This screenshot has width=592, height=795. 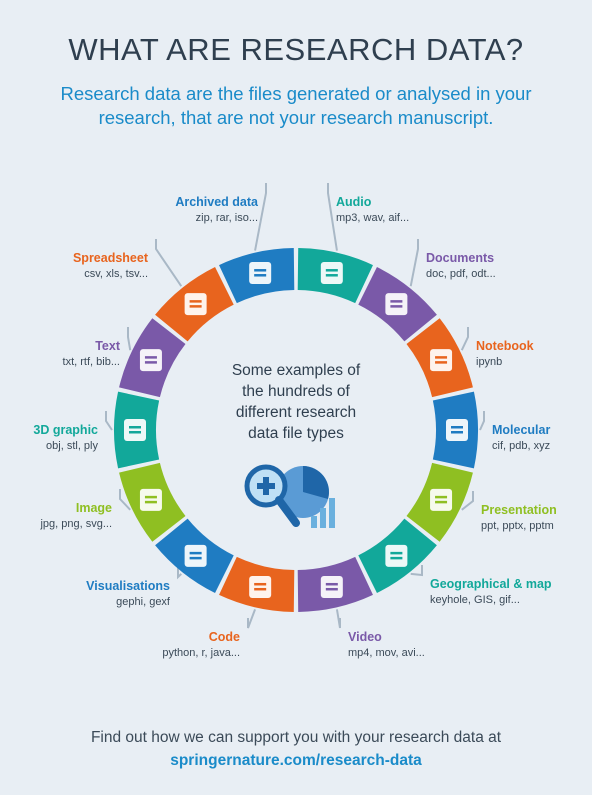 What do you see at coordinates (441, 360) in the screenshot?
I see `notebook-icon` at bounding box center [441, 360].